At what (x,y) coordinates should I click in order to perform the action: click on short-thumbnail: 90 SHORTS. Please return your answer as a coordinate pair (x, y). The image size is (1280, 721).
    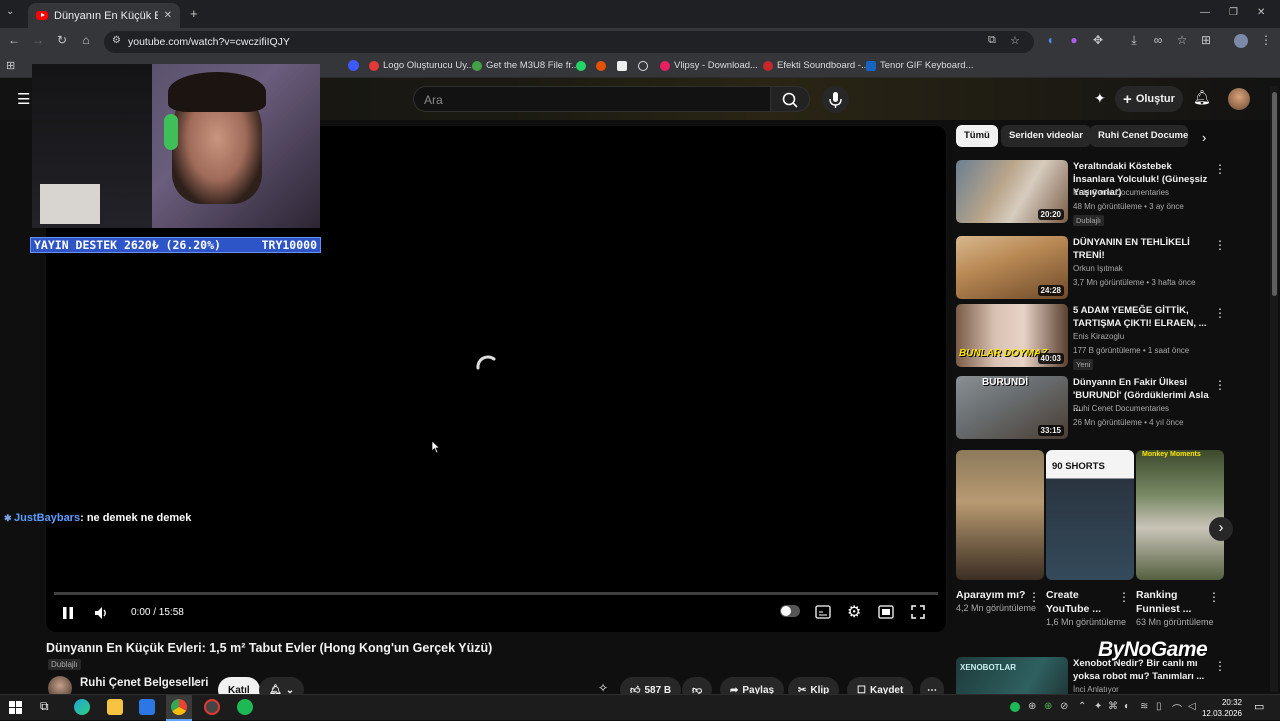
    Looking at the image, I should click on (1090, 515).